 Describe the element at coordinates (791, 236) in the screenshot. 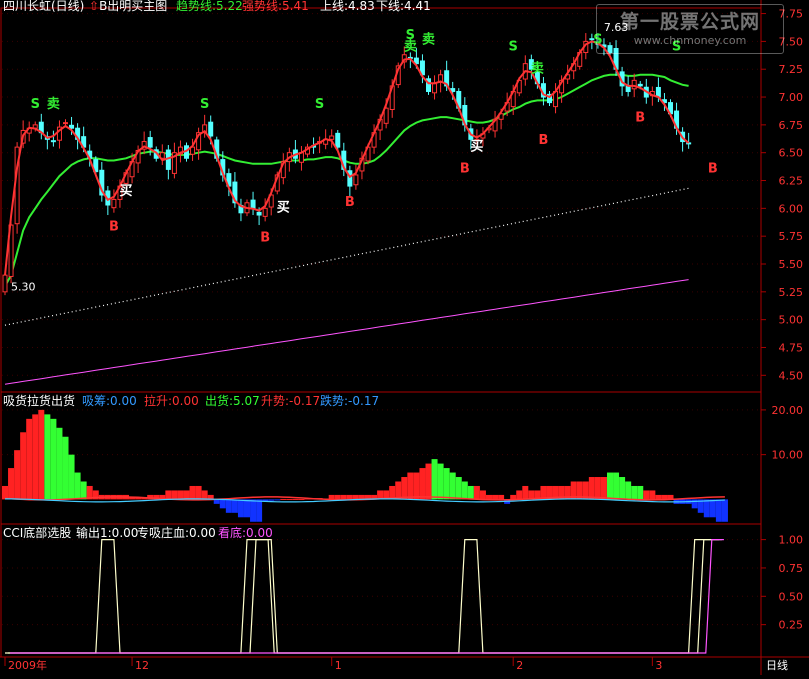

I see `price-axis-tick-label: 5.75` at that location.